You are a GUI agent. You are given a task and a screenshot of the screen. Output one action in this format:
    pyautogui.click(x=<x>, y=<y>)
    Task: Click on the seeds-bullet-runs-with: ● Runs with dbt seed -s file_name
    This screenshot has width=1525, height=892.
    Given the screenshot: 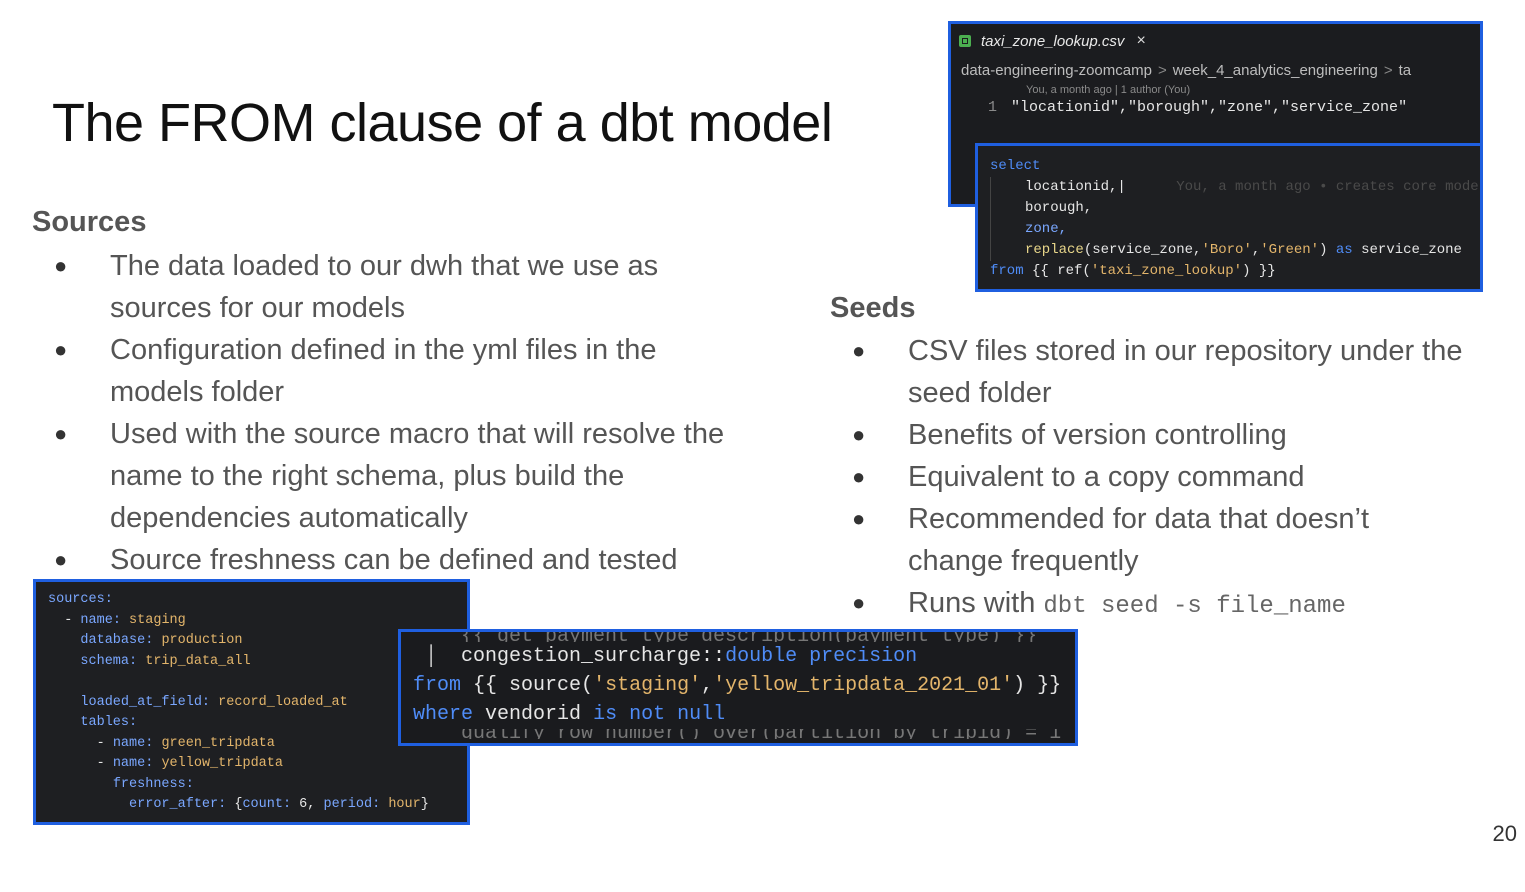 What is the action you would take?
    pyautogui.click(x=1150, y=605)
    